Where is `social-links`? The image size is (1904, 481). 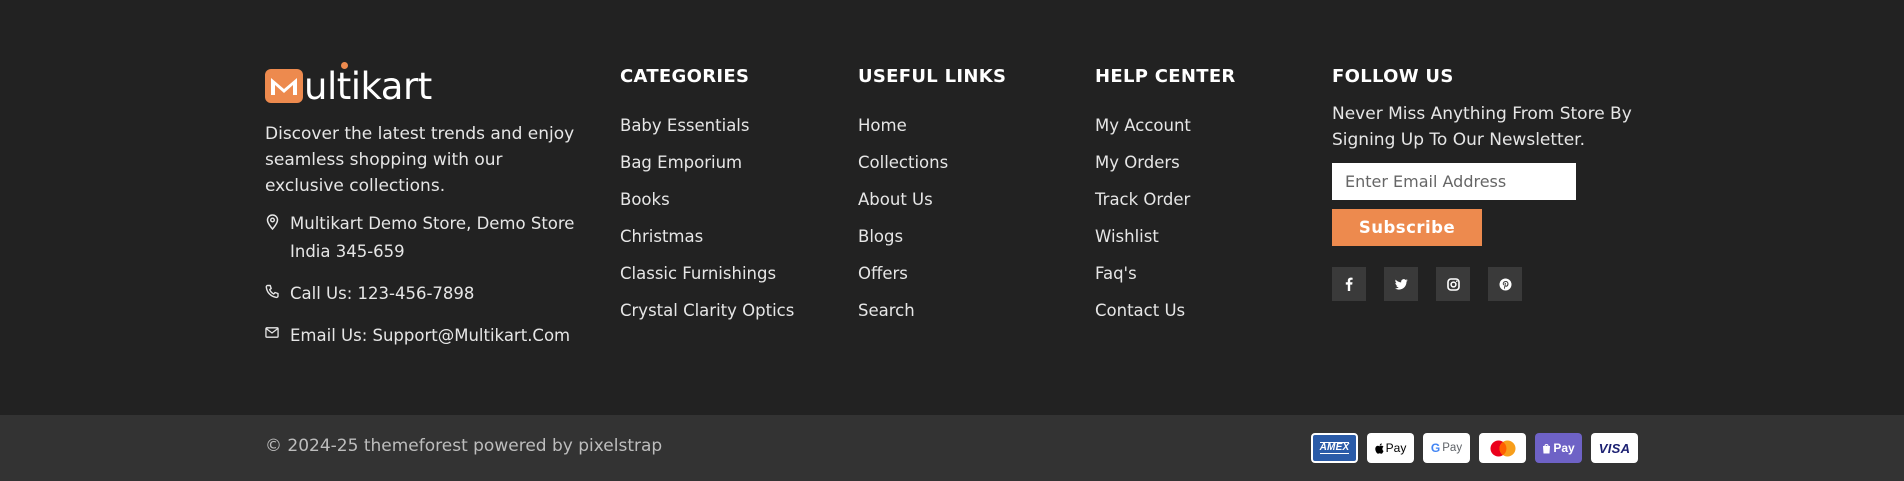
social-links is located at coordinates (1427, 284).